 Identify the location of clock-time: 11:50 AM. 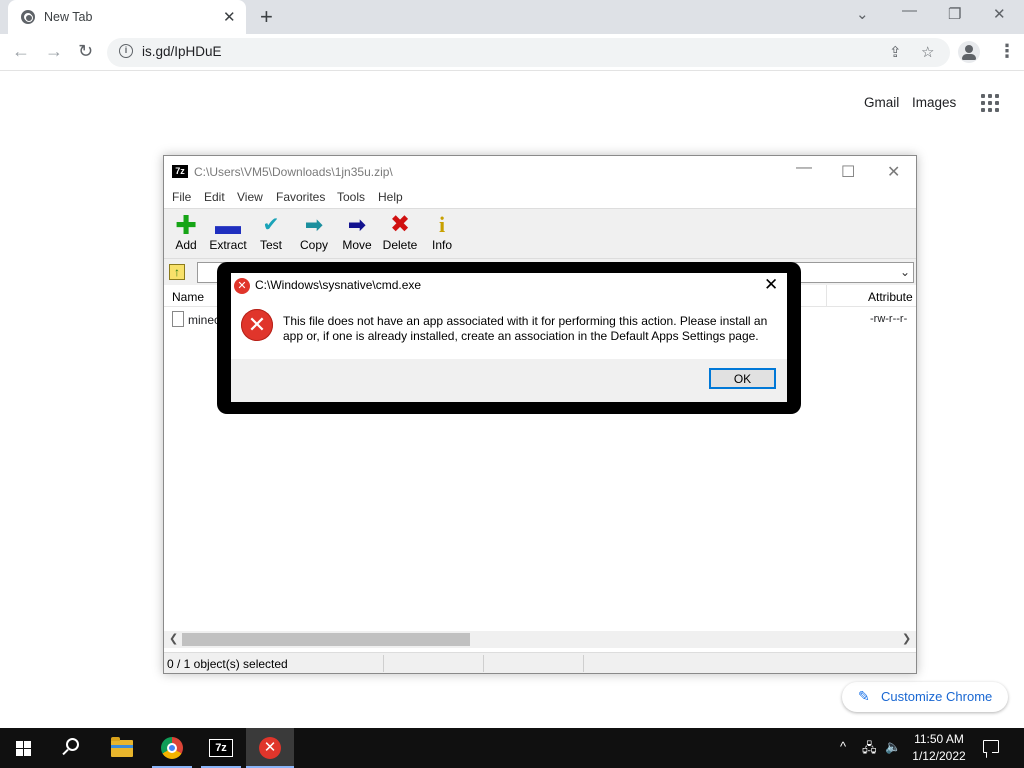
(939, 739).